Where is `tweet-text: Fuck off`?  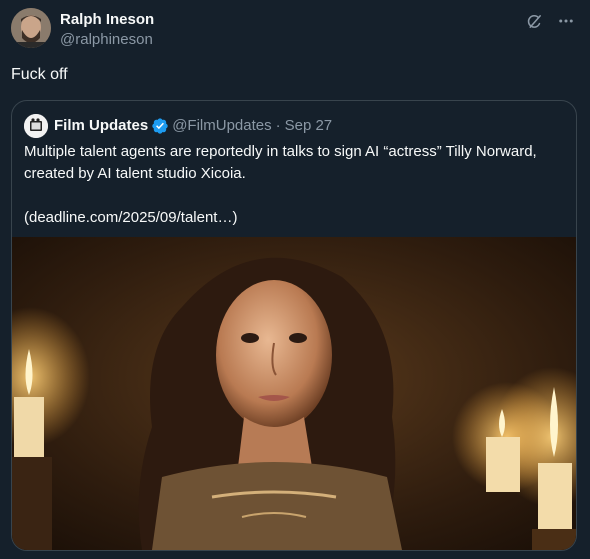 tweet-text: Fuck off is located at coordinates (39, 74).